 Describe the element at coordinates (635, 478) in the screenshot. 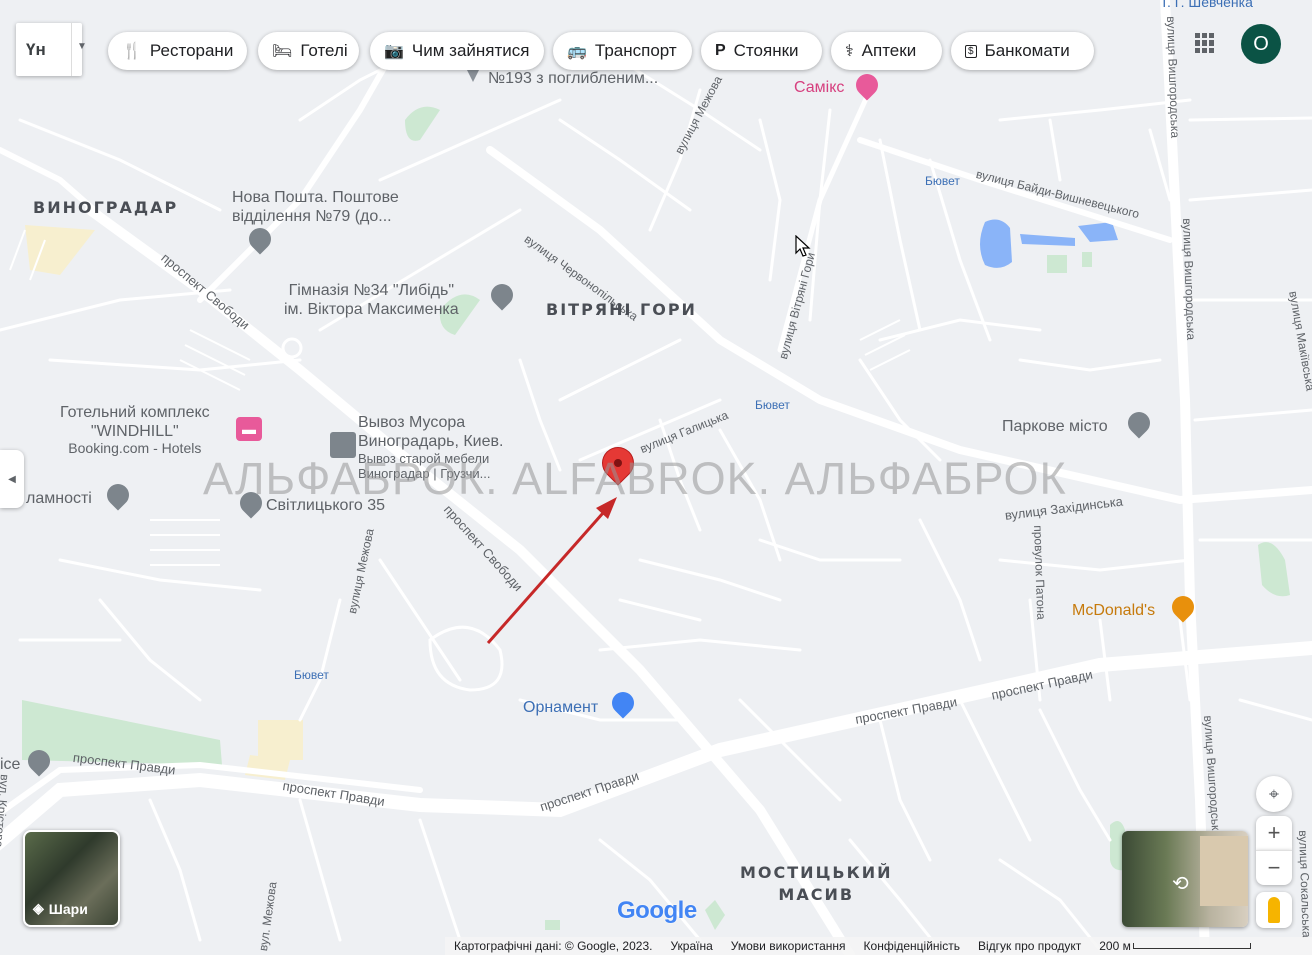

I see `watermark-text: АЛЬФАБРОК. ALFABROK. АЛЬФАБРОК` at that location.